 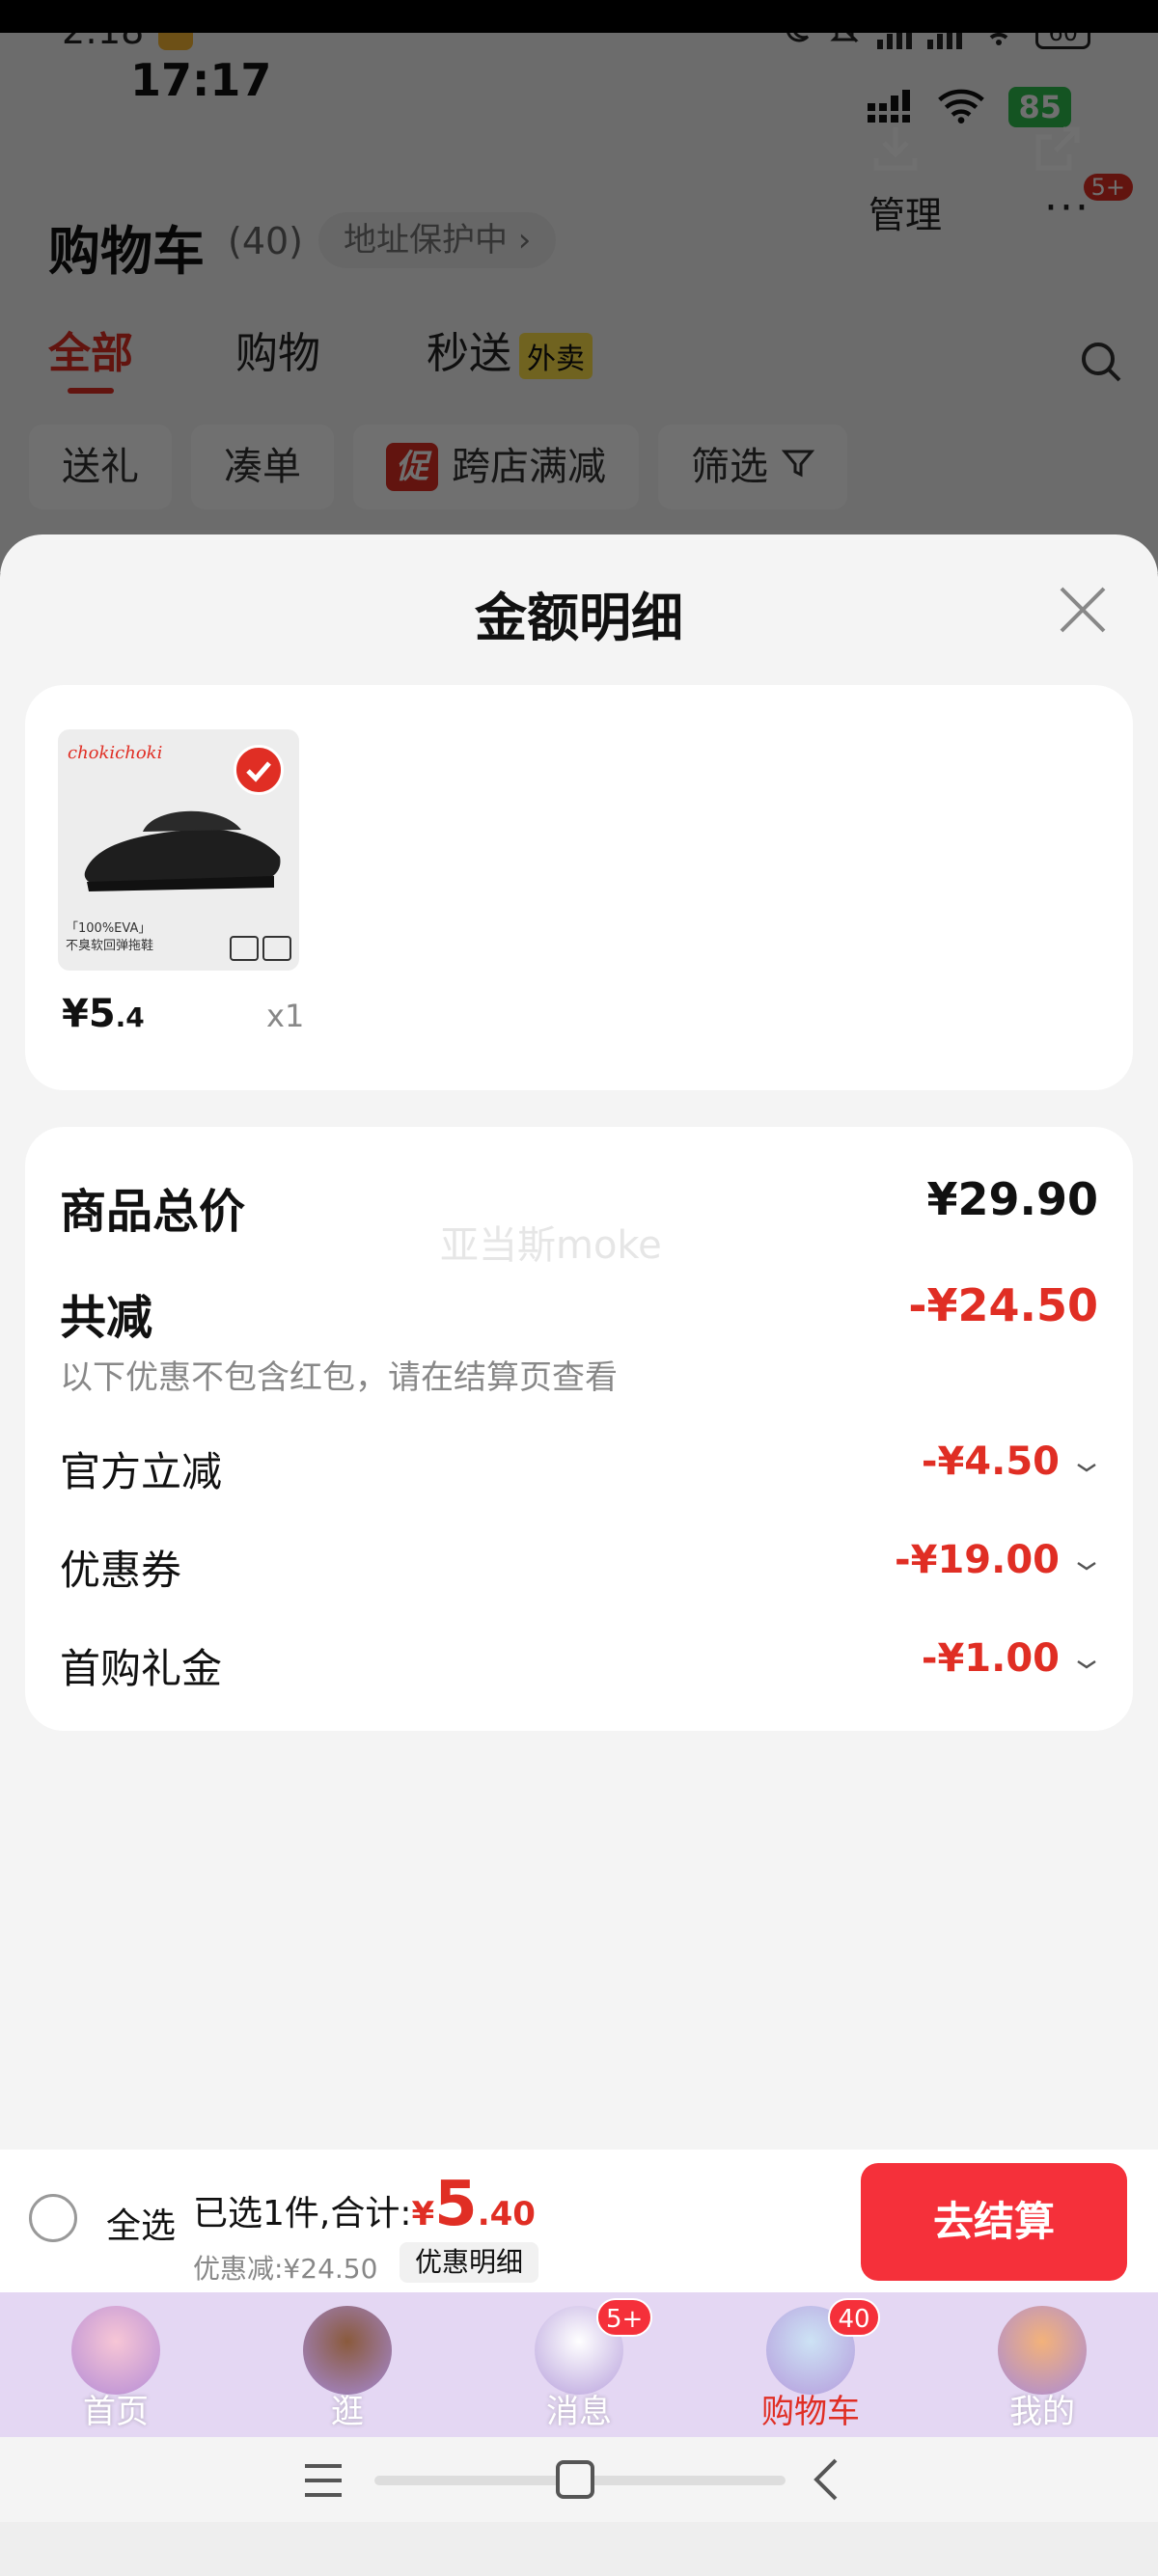 What do you see at coordinates (895, 150) in the screenshot?
I see `download-icon` at bounding box center [895, 150].